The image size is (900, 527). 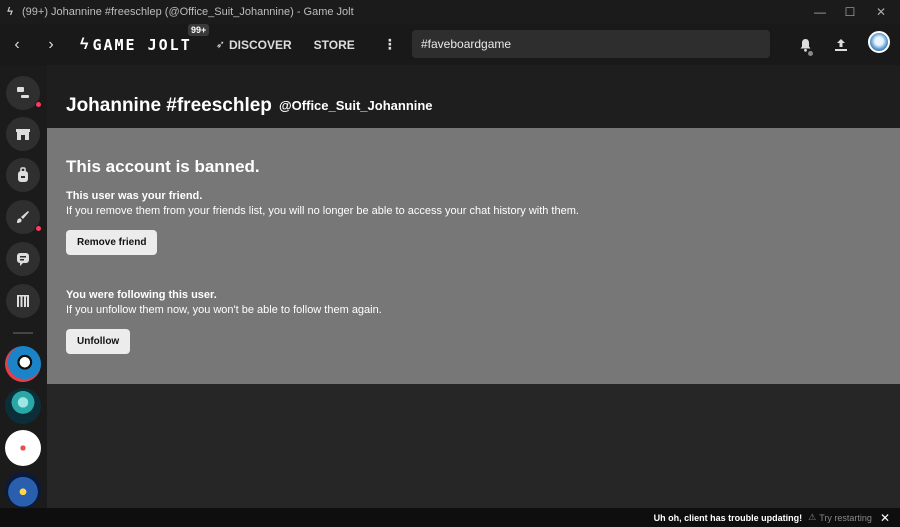 I want to click on profile-username: @Office_Suit_Johannine, so click(x=356, y=105).